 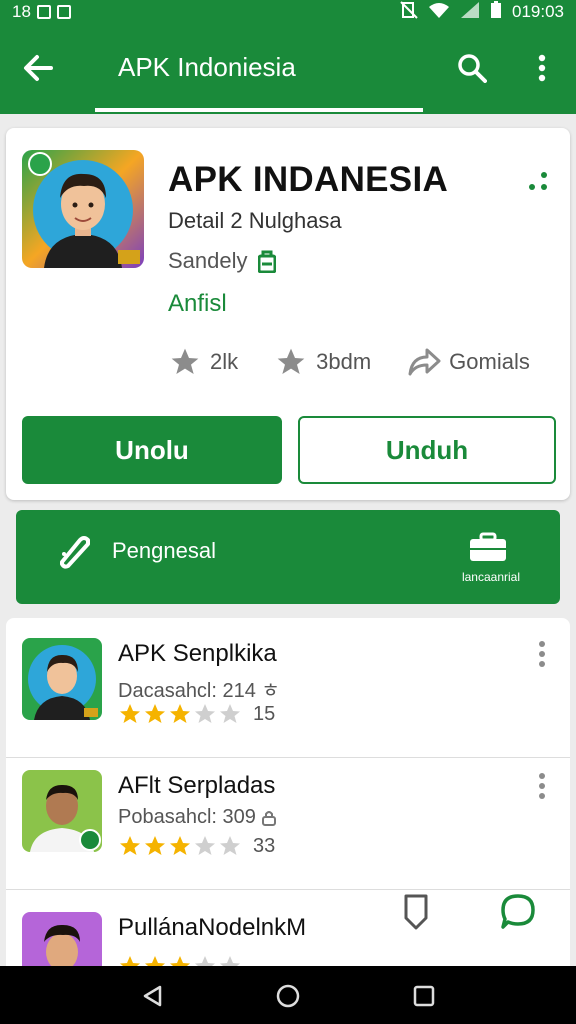 What do you see at coordinates (344, 361) in the screenshot?
I see `stat-downloads-label: 3bdm` at bounding box center [344, 361].